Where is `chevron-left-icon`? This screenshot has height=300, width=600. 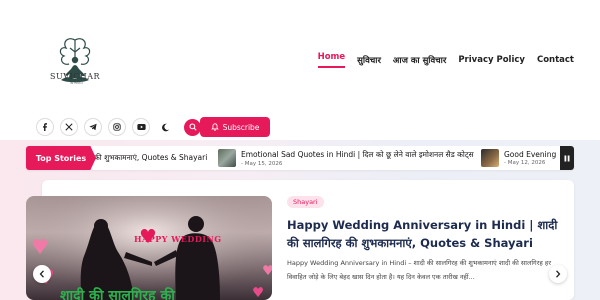
chevron-left-icon is located at coordinates (41, 274).